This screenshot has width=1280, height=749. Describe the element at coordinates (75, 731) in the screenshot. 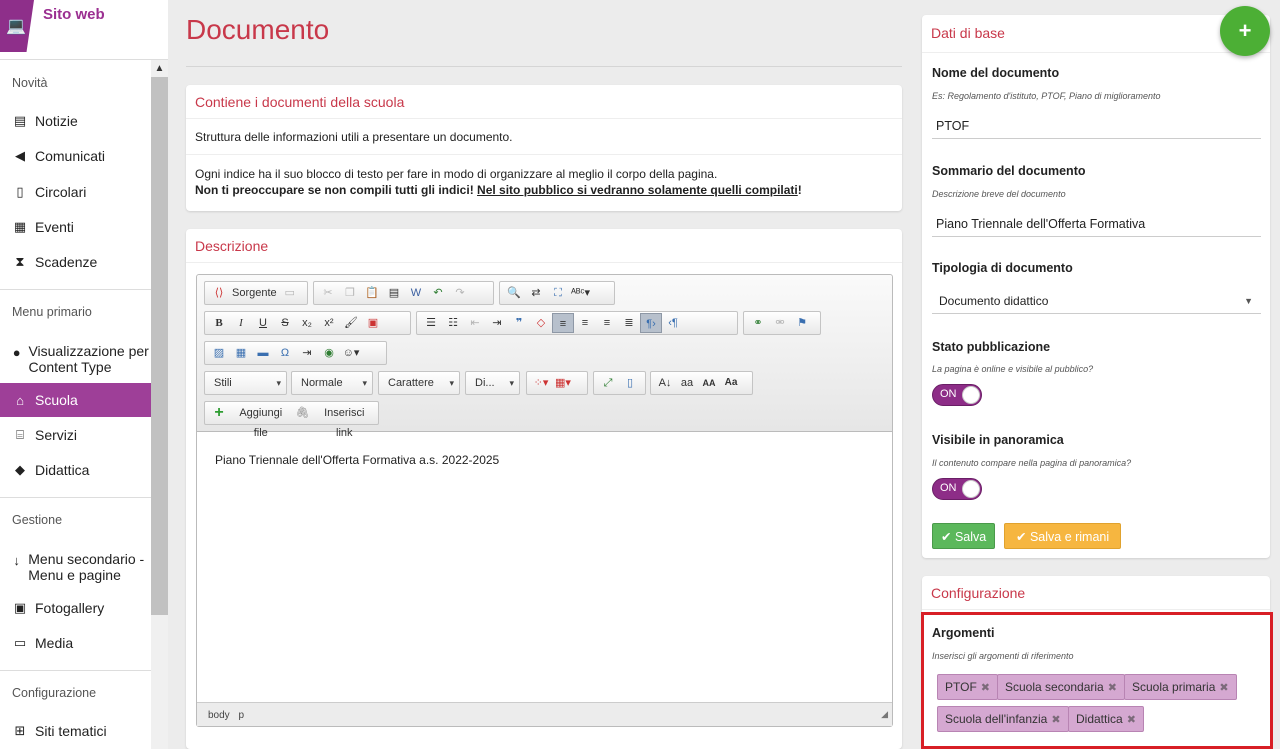

I see `sidebar-item-siti-tematici: ⊞ Siti tematici` at that location.